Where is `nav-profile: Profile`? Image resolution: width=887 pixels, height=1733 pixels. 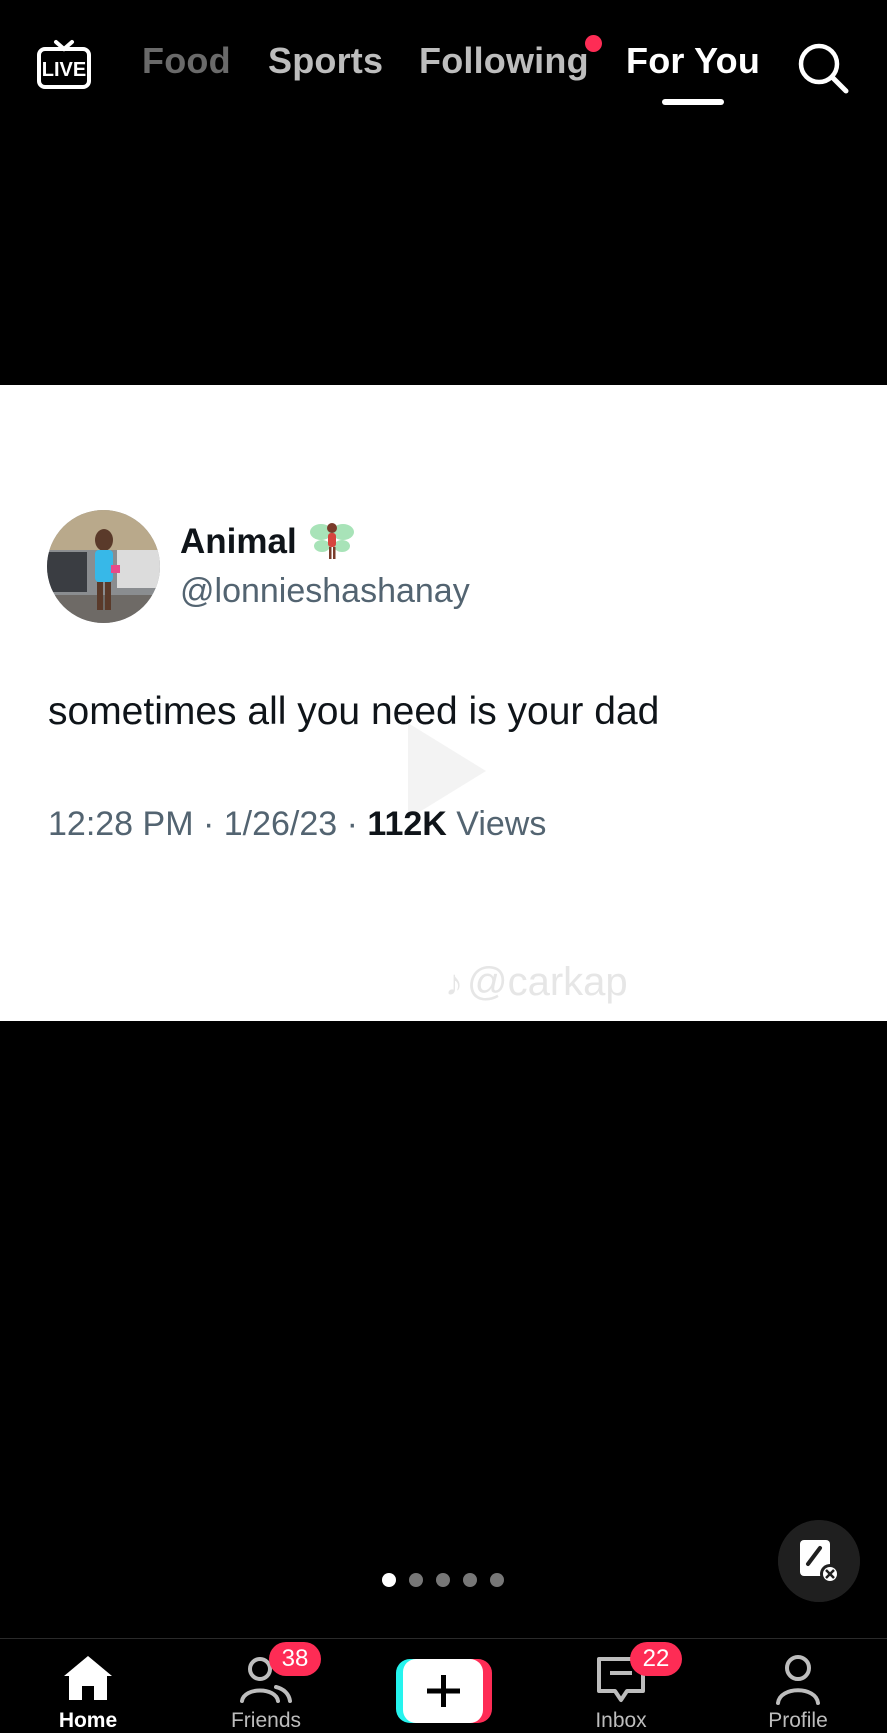 nav-profile: Profile is located at coordinates (798, 1685).